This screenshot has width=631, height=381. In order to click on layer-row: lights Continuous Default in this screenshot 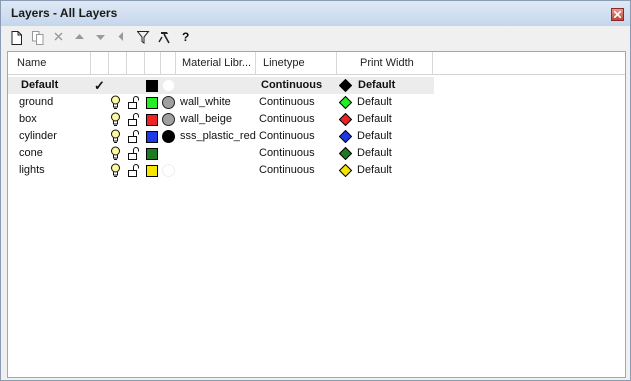, I will do `click(316, 170)`.